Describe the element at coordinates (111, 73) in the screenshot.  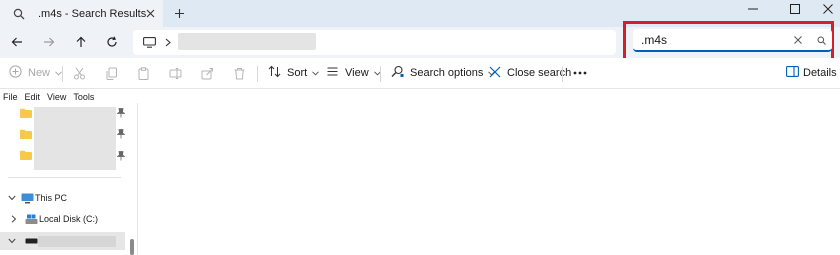
I see `copy-icon` at that location.